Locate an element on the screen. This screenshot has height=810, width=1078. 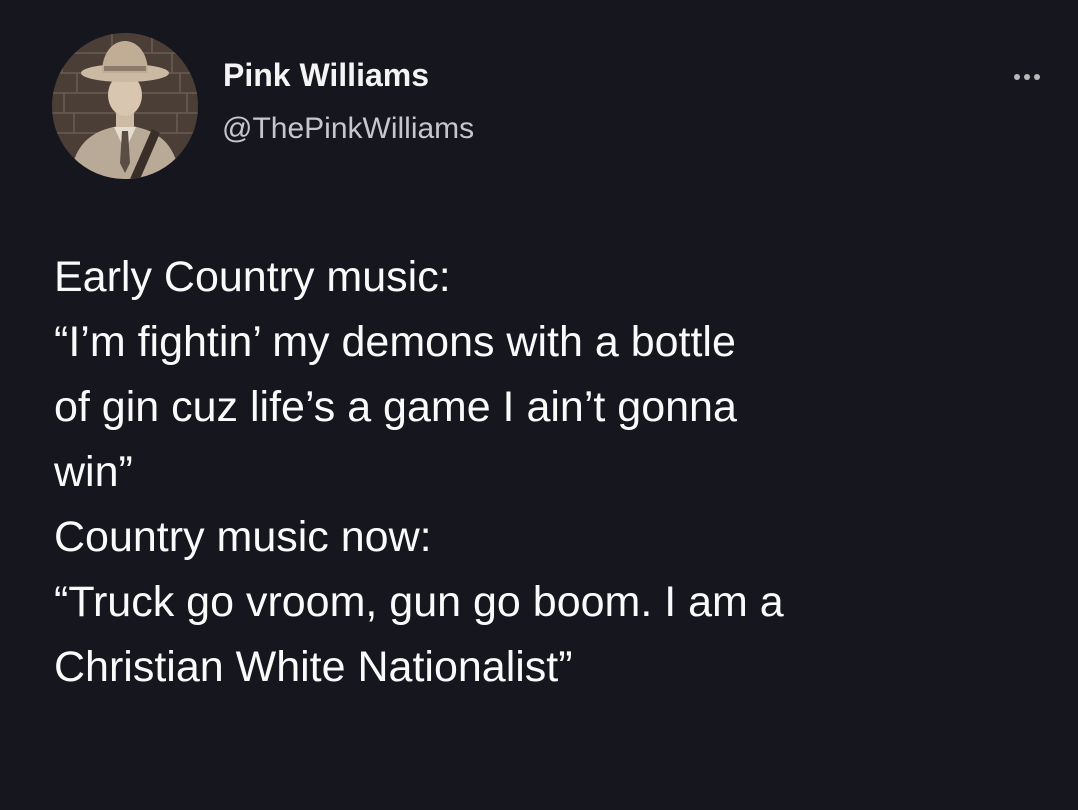
author-display-name: Pink Williams is located at coordinates (326, 75).